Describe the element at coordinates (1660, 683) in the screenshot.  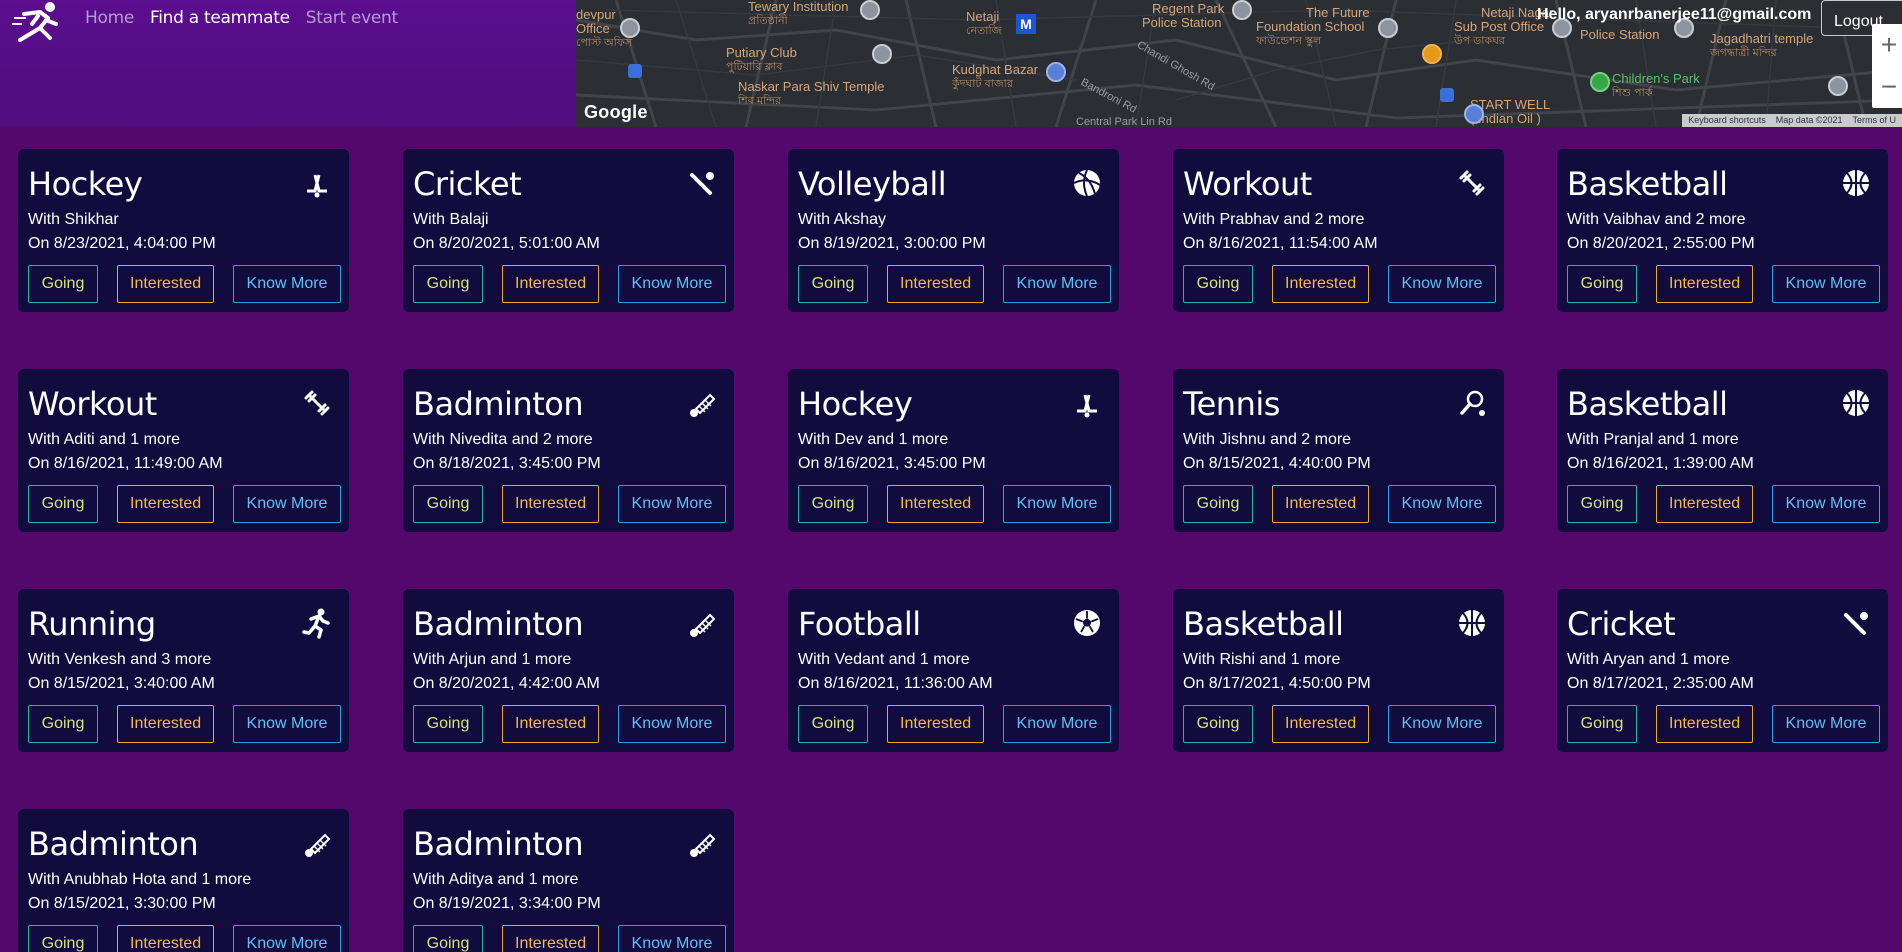
I see `event-date: On 8/17/2021, 2:35:00 AM` at that location.